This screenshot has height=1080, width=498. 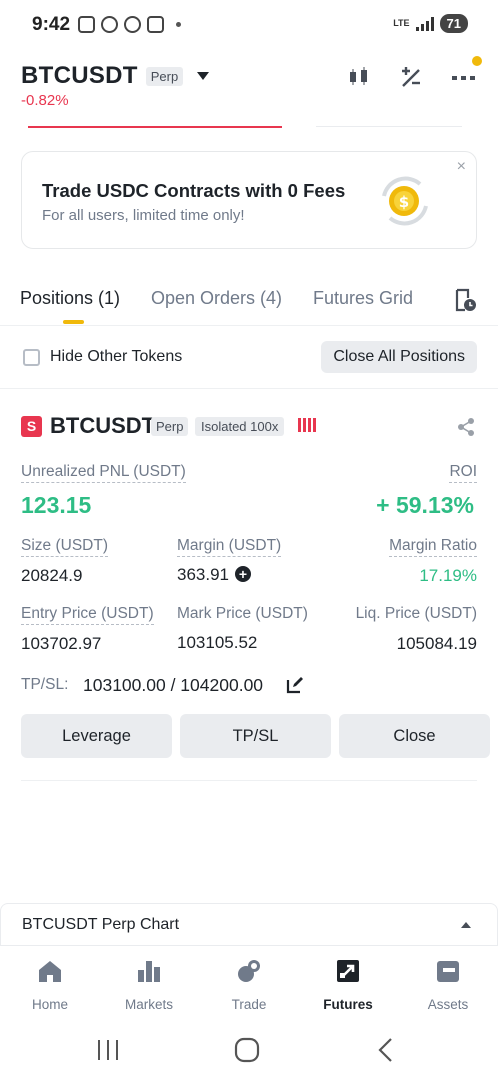 What do you see at coordinates (61, 643) in the screenshot?
I see `entry-price-value: 103702.97` at bounding box center [61, 643].